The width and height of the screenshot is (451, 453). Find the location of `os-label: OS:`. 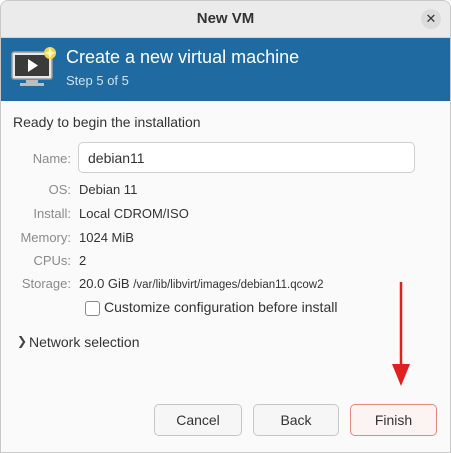

os-label: OS: is located at coordinates (59, 189).